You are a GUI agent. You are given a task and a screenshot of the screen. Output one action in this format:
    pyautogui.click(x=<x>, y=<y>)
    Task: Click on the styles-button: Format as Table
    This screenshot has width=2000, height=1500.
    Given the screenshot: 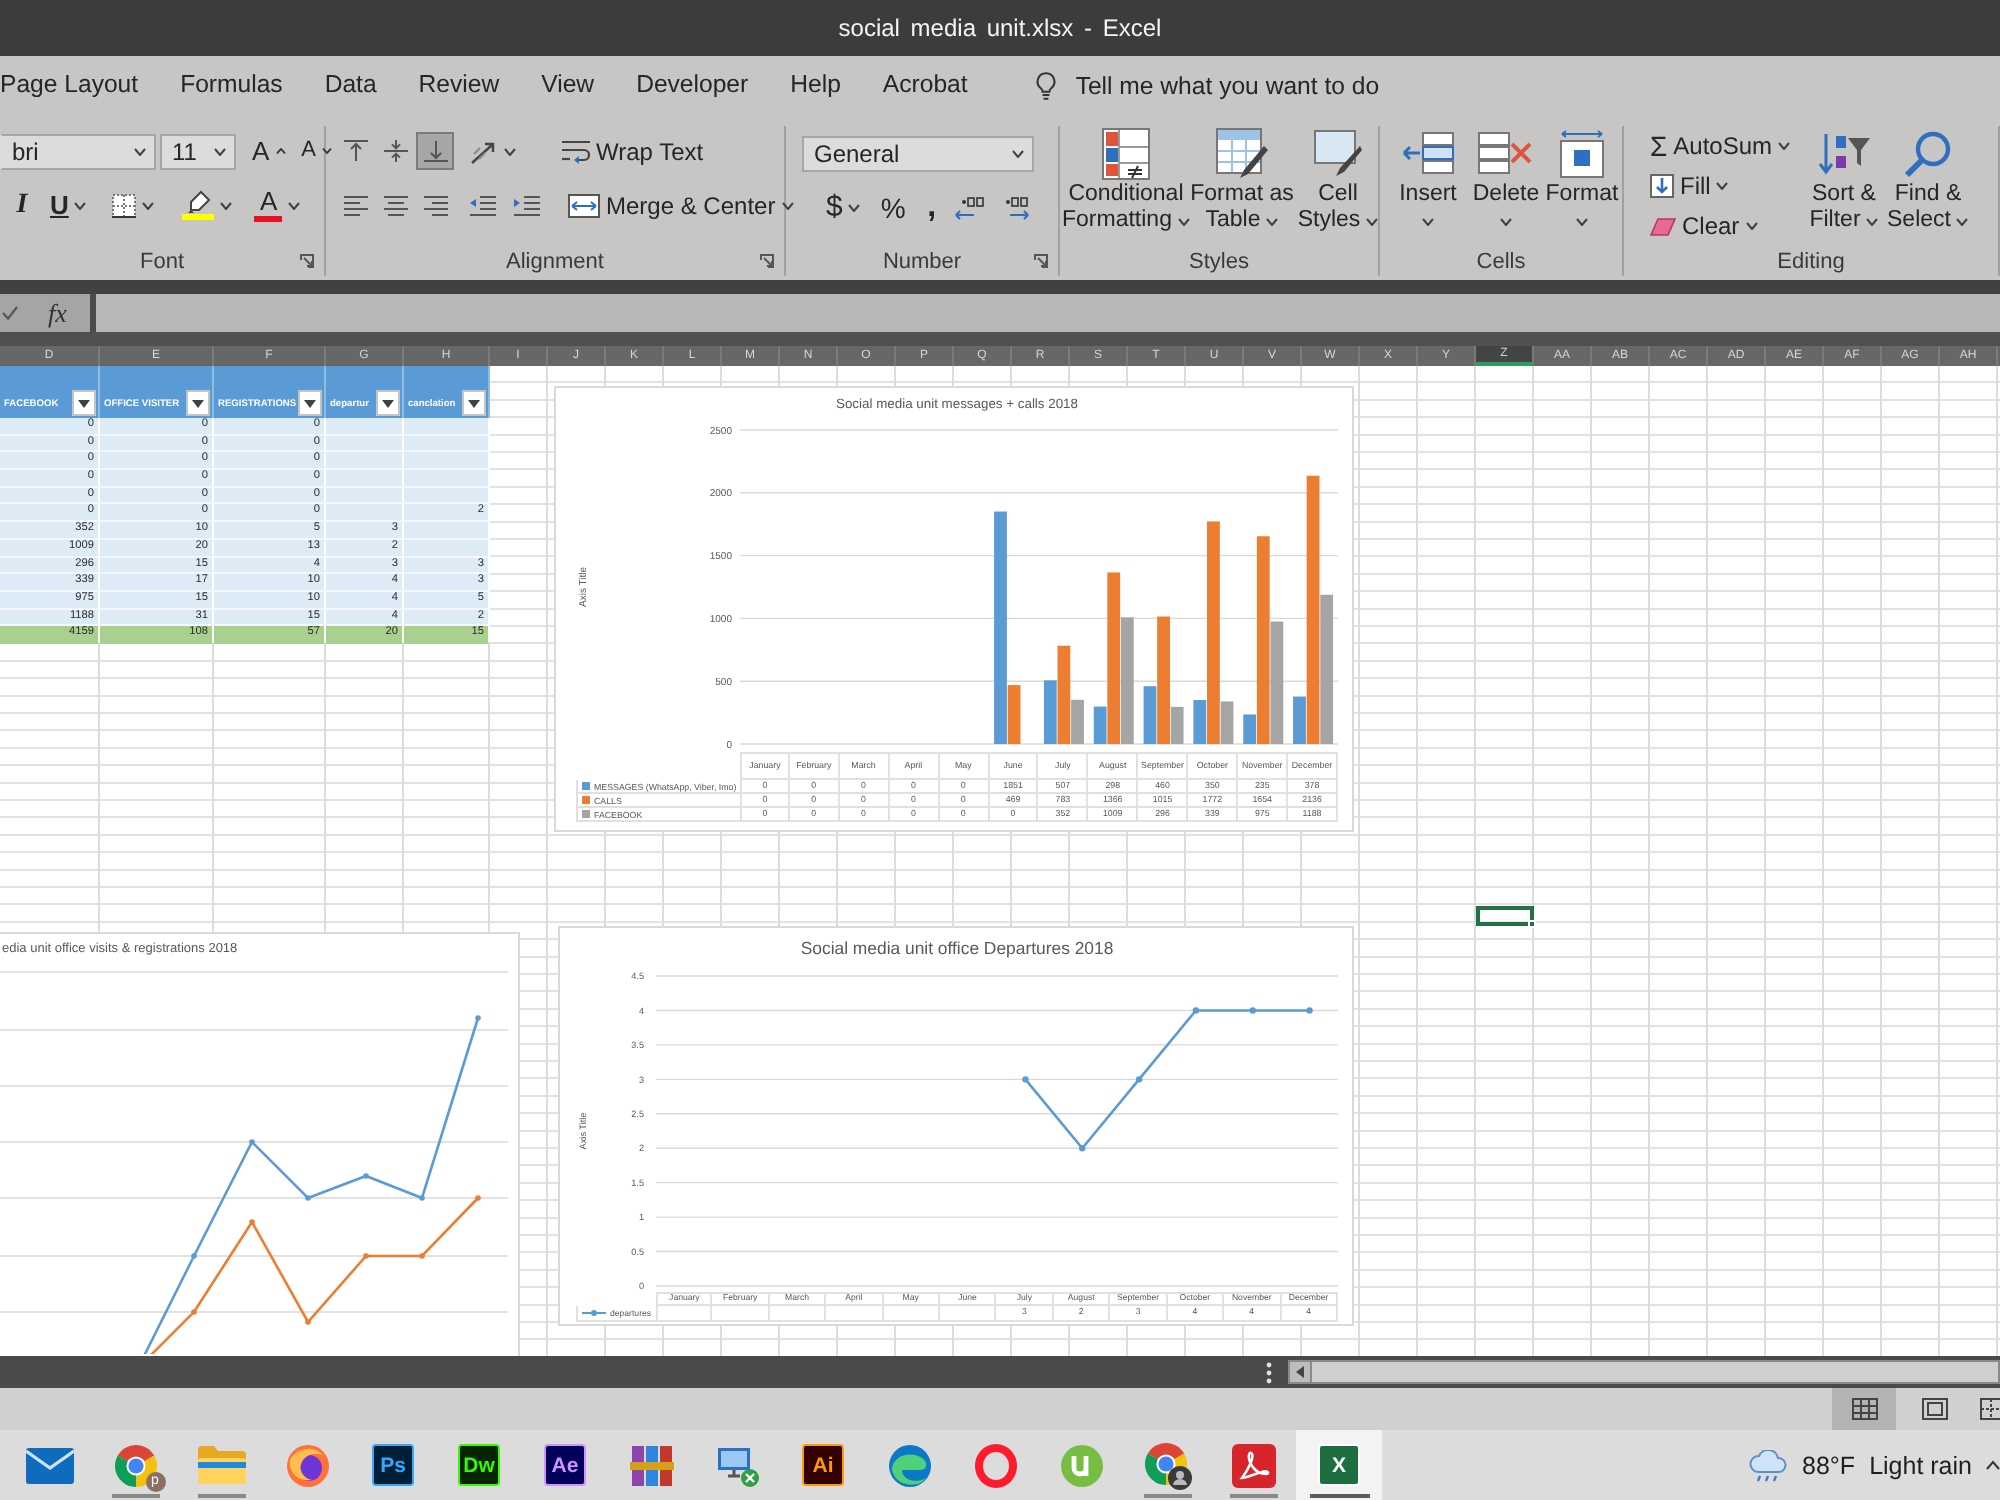 What is the action you would take?
    pyautogui.click(x=1242, y=184)
    